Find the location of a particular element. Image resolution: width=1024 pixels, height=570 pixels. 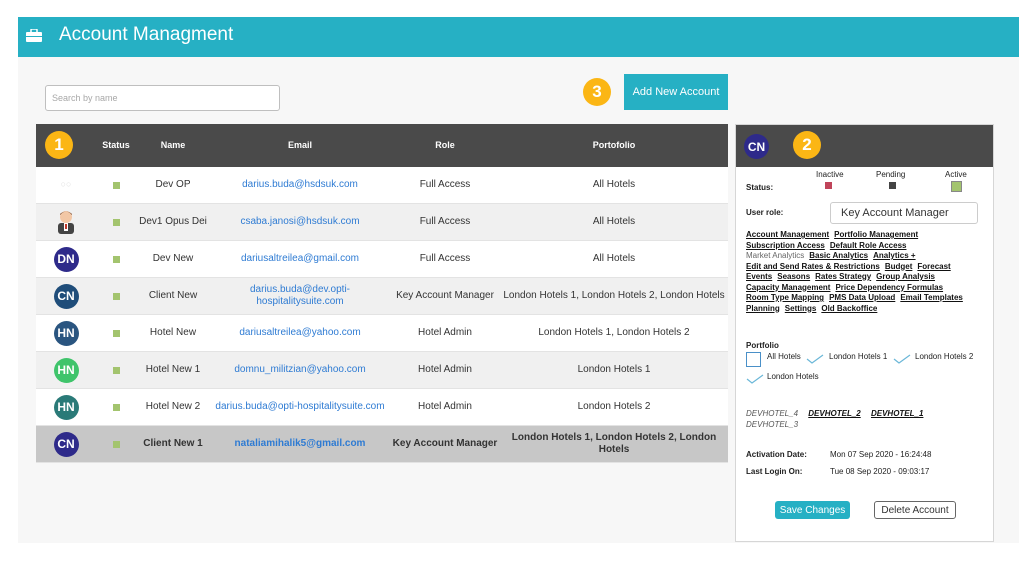

permission-link: Events is located at coordinates (759, 276).